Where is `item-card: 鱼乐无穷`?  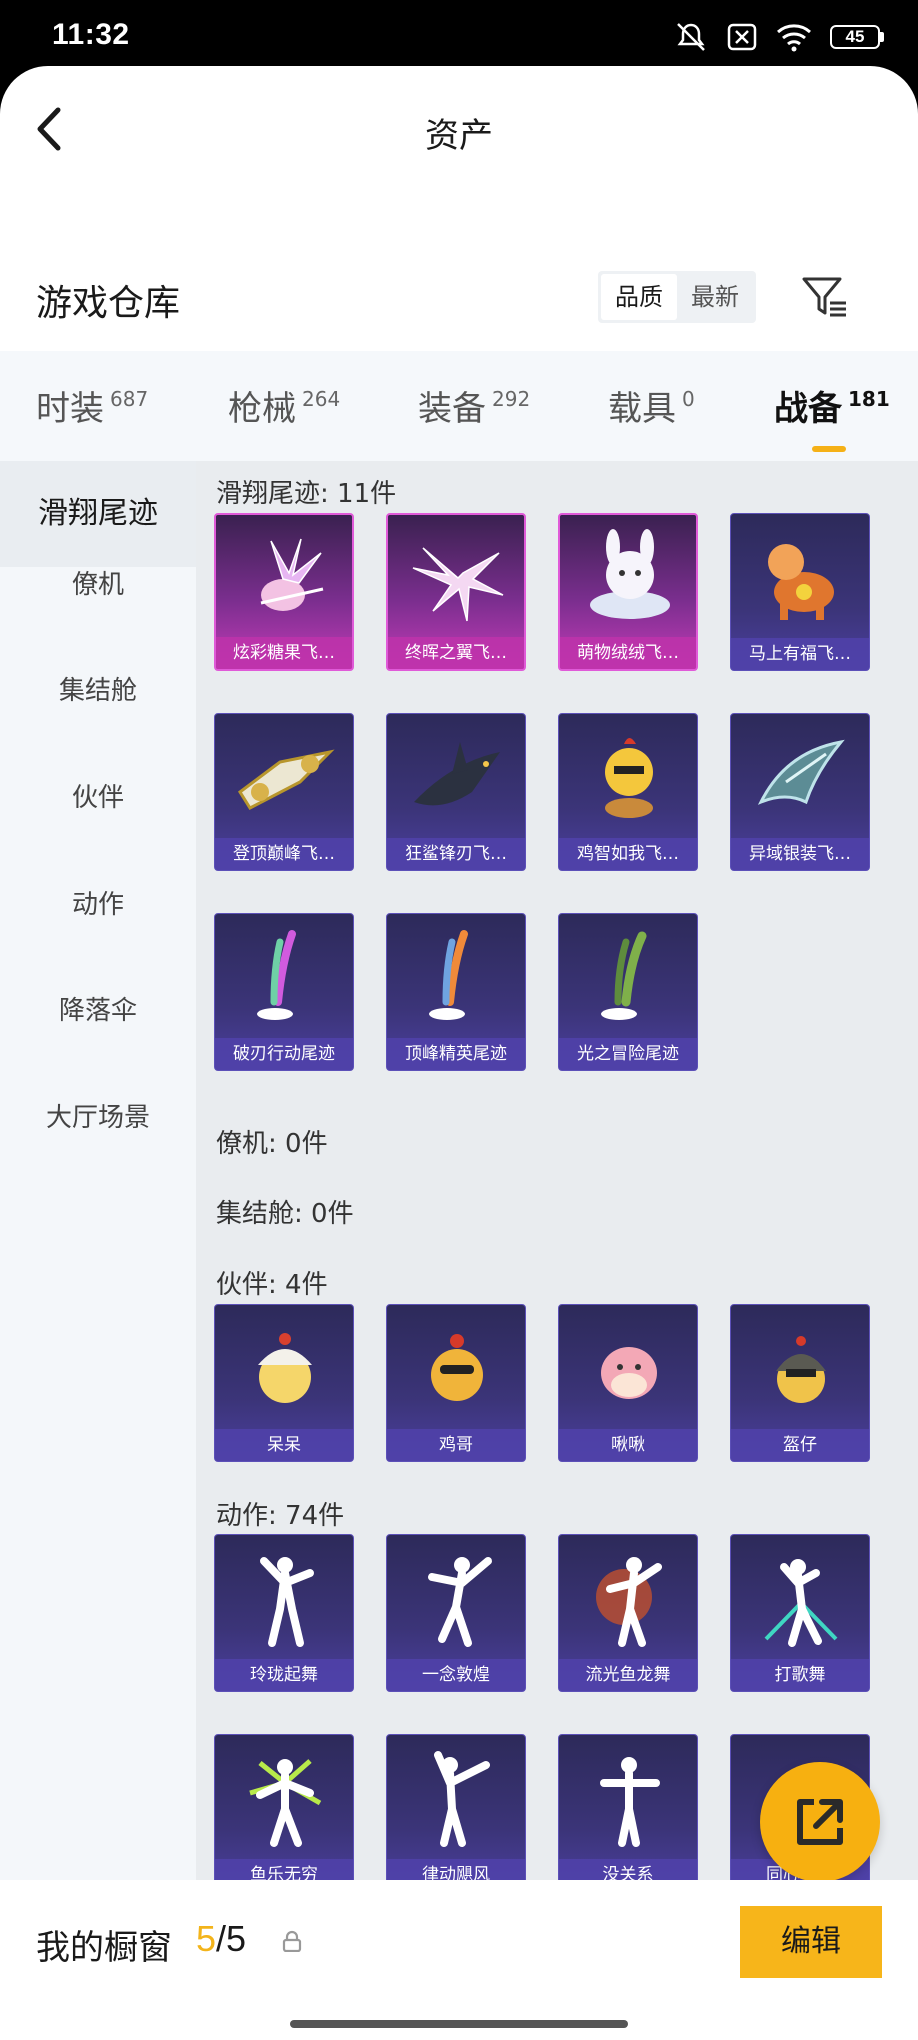
item-card: 鱼乐无穷 is located at coordinates (284, 1813).